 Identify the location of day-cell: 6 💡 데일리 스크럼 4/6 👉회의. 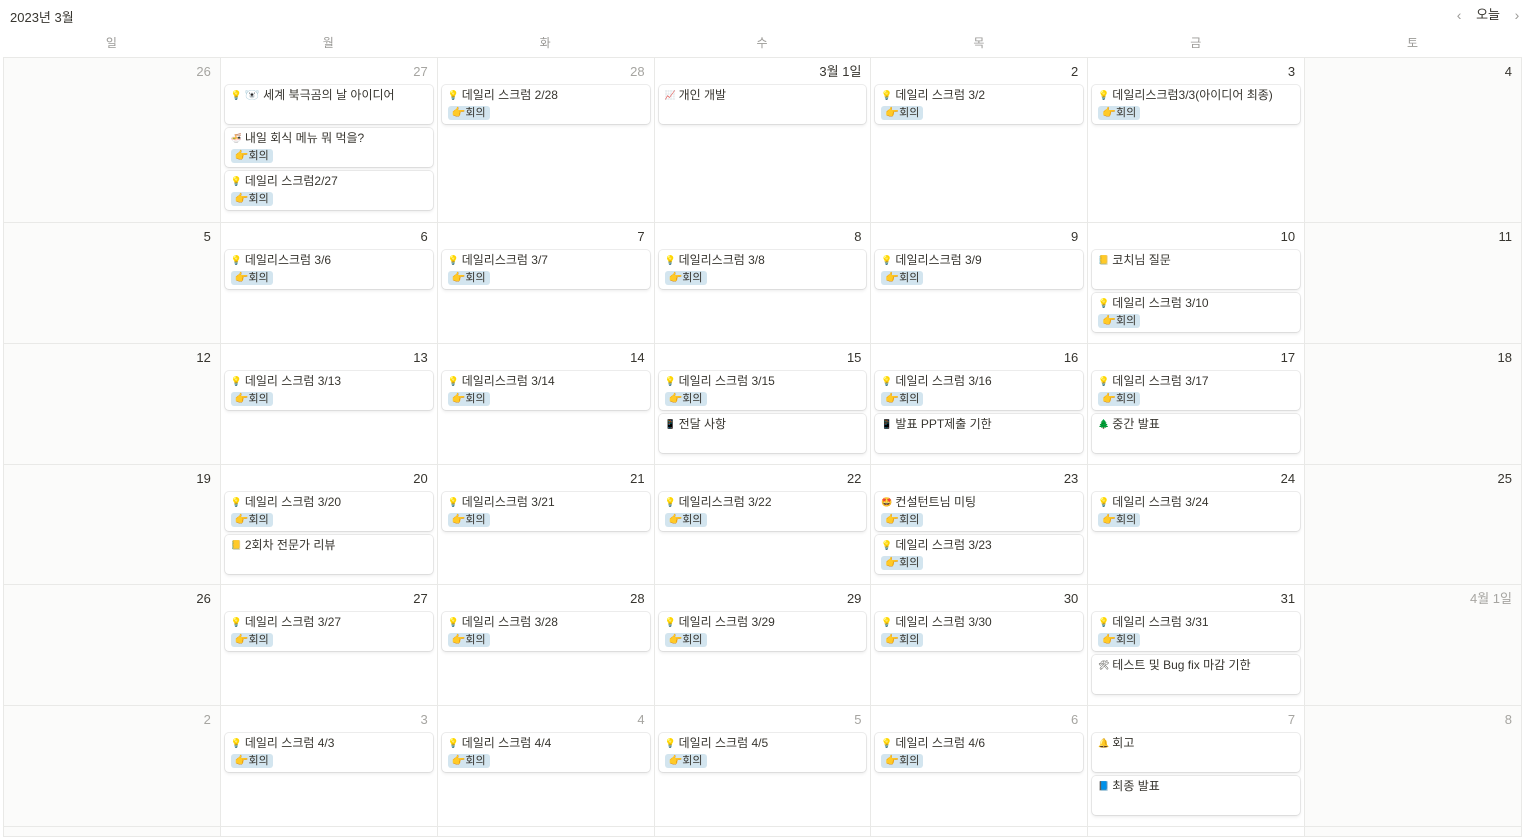
(980, 766).